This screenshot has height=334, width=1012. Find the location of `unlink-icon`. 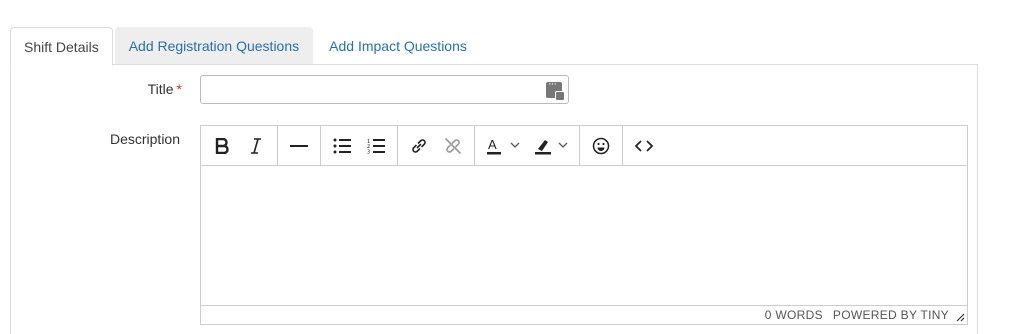

unlink-icon is located at coordinates (453, 146).